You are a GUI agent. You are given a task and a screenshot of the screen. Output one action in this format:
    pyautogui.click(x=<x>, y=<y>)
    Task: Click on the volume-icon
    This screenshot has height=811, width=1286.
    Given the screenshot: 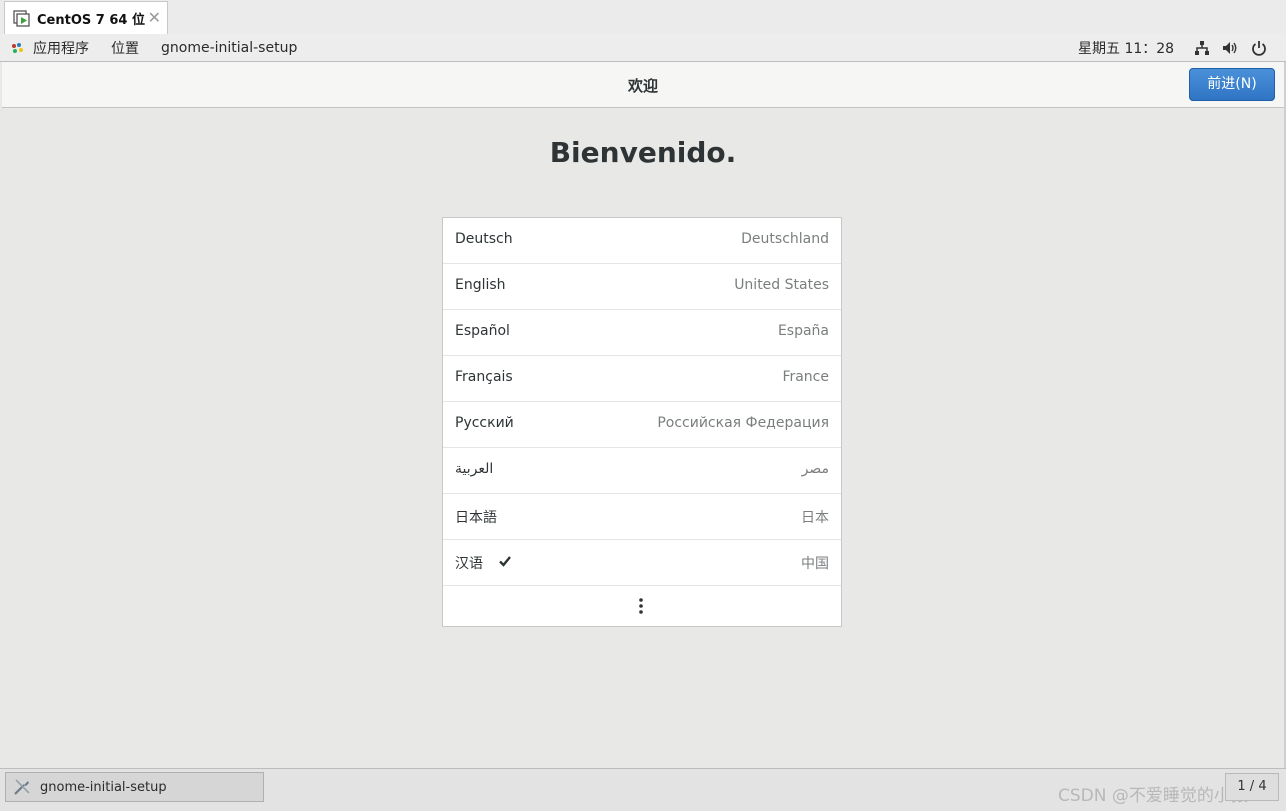 What is the action you would take?
    pyautogui.click(x=1230, y=48)
    